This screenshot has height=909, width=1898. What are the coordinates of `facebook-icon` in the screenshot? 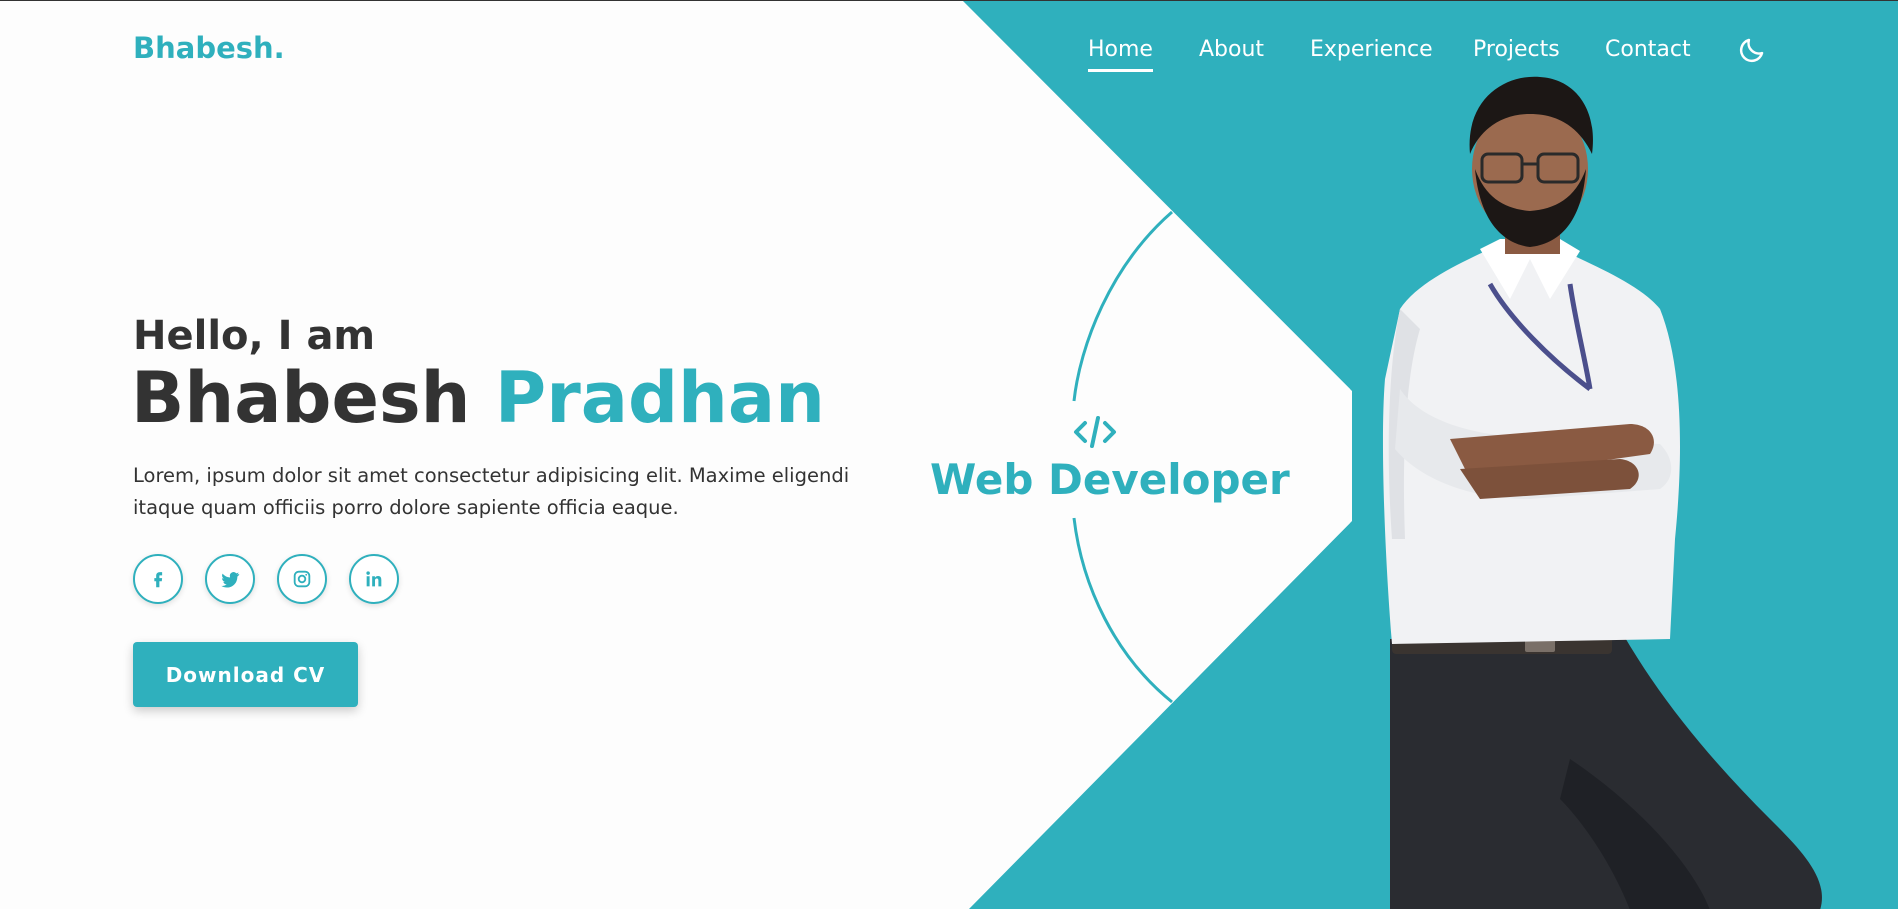 It's located at (158, 580).